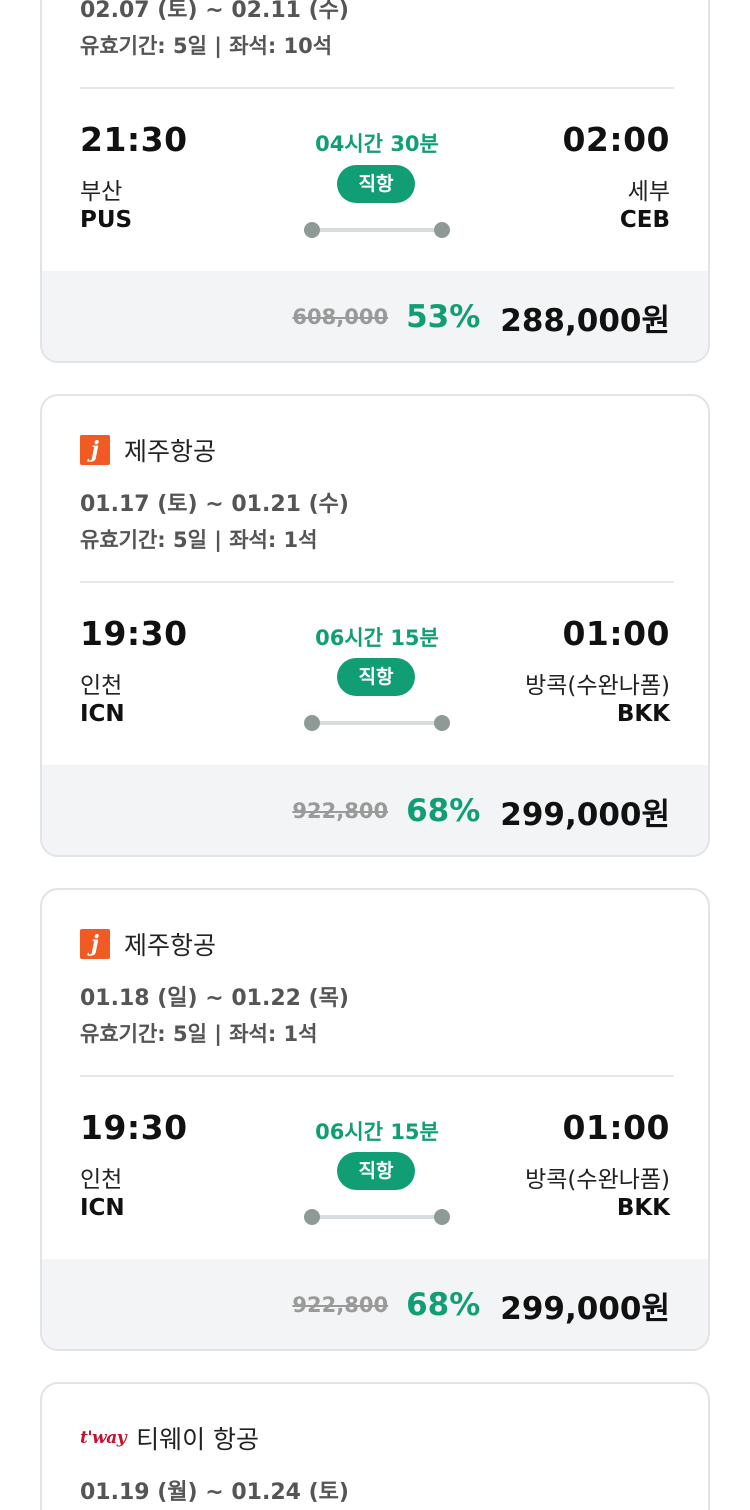 The image size is (750, 1510). What do you see at coordinates (214, 11) in the screenshot?
I see `travel-dates: 02.07 (토) ~ 02.11 (수)` at bounding box center [214, 11].